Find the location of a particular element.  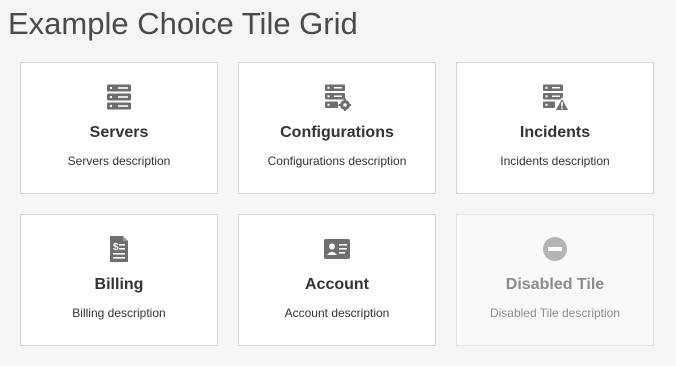

tile-description: Billing description is located at coordinates (119, 313).